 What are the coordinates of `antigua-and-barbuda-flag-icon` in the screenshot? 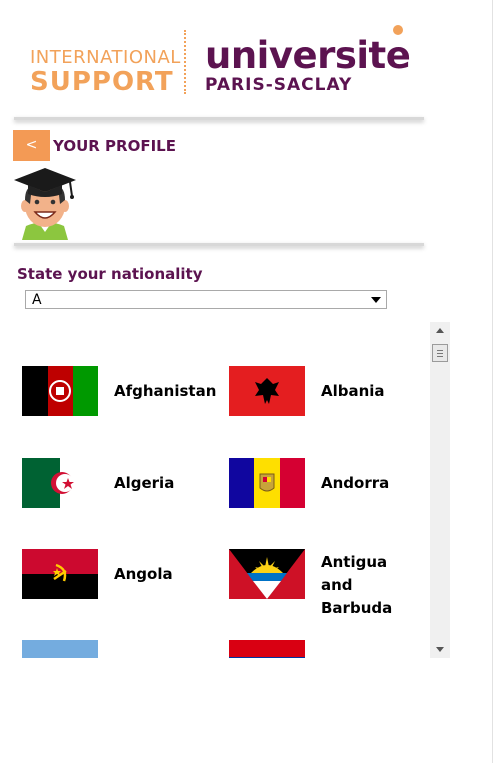 It's located at (267, 574).